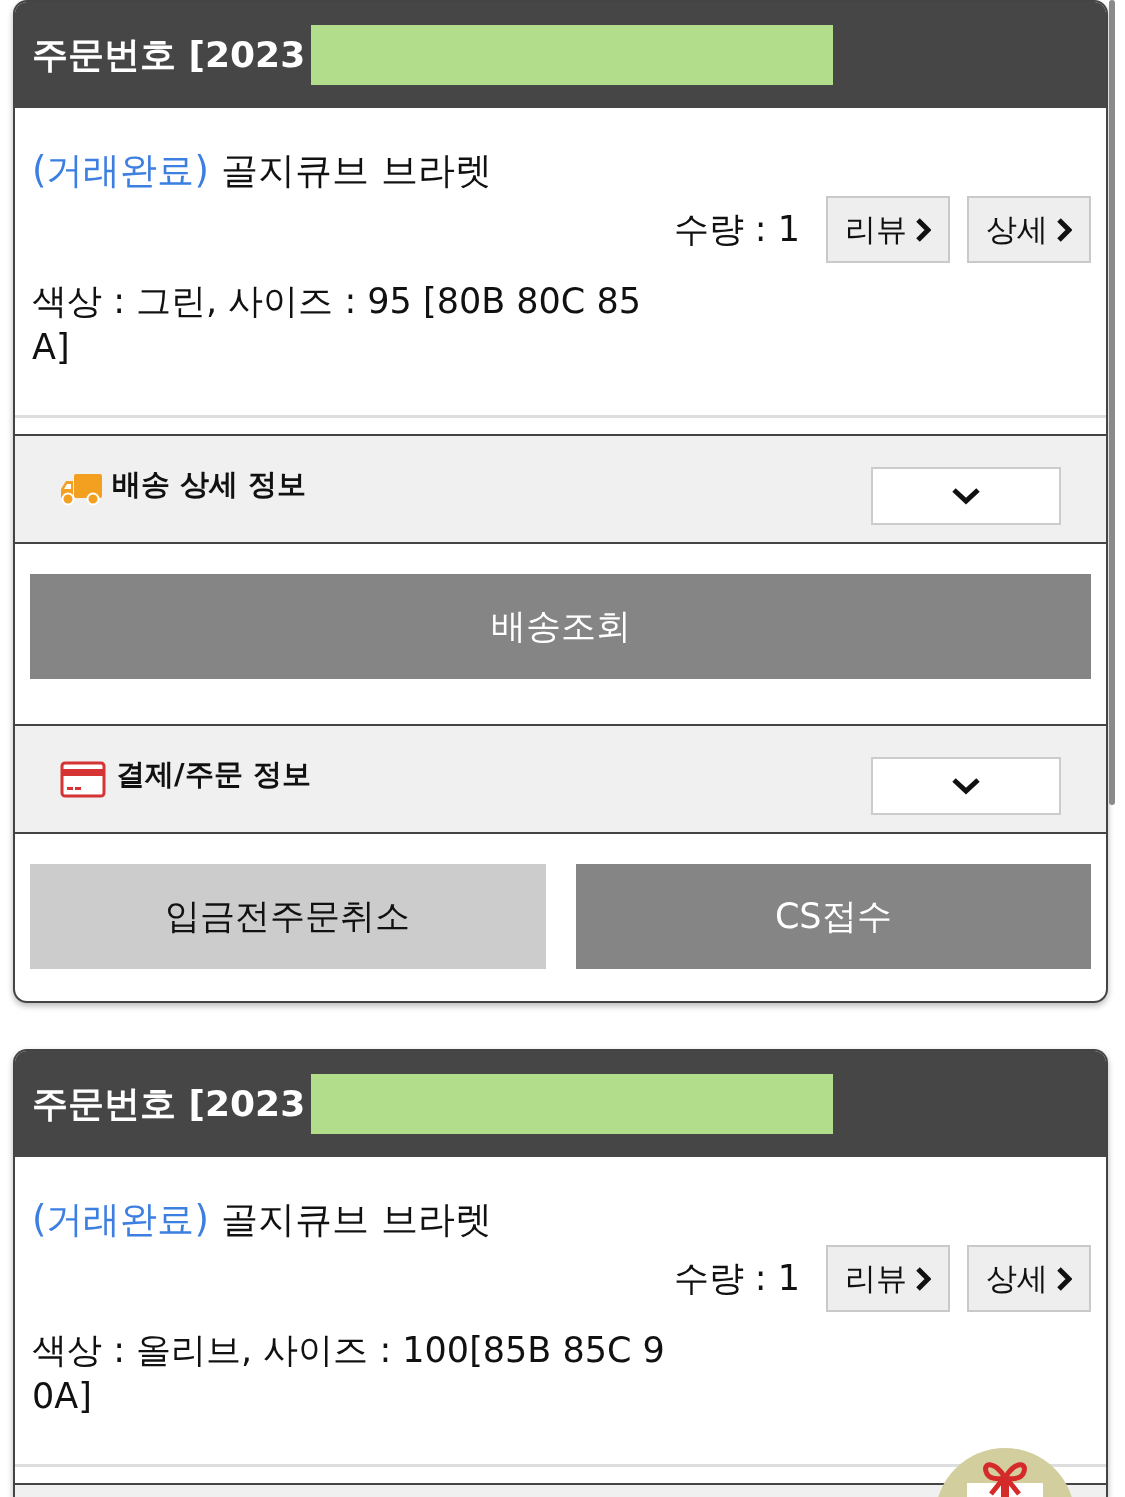 The width and height of the screenshot is (1125, 1497). Describe the element at coordinates (349, 1373) in the screenshot. I see `option-text: 색상 : 올리브, 사이즈 : 100[85B 85C 90A]` at that location.